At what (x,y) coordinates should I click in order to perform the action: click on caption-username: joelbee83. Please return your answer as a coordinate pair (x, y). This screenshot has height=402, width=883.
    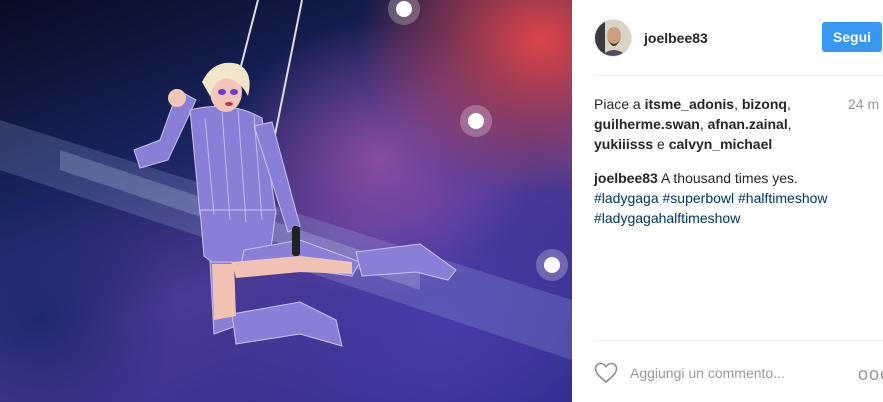
    Looking at the image, I should click on (626, 178).